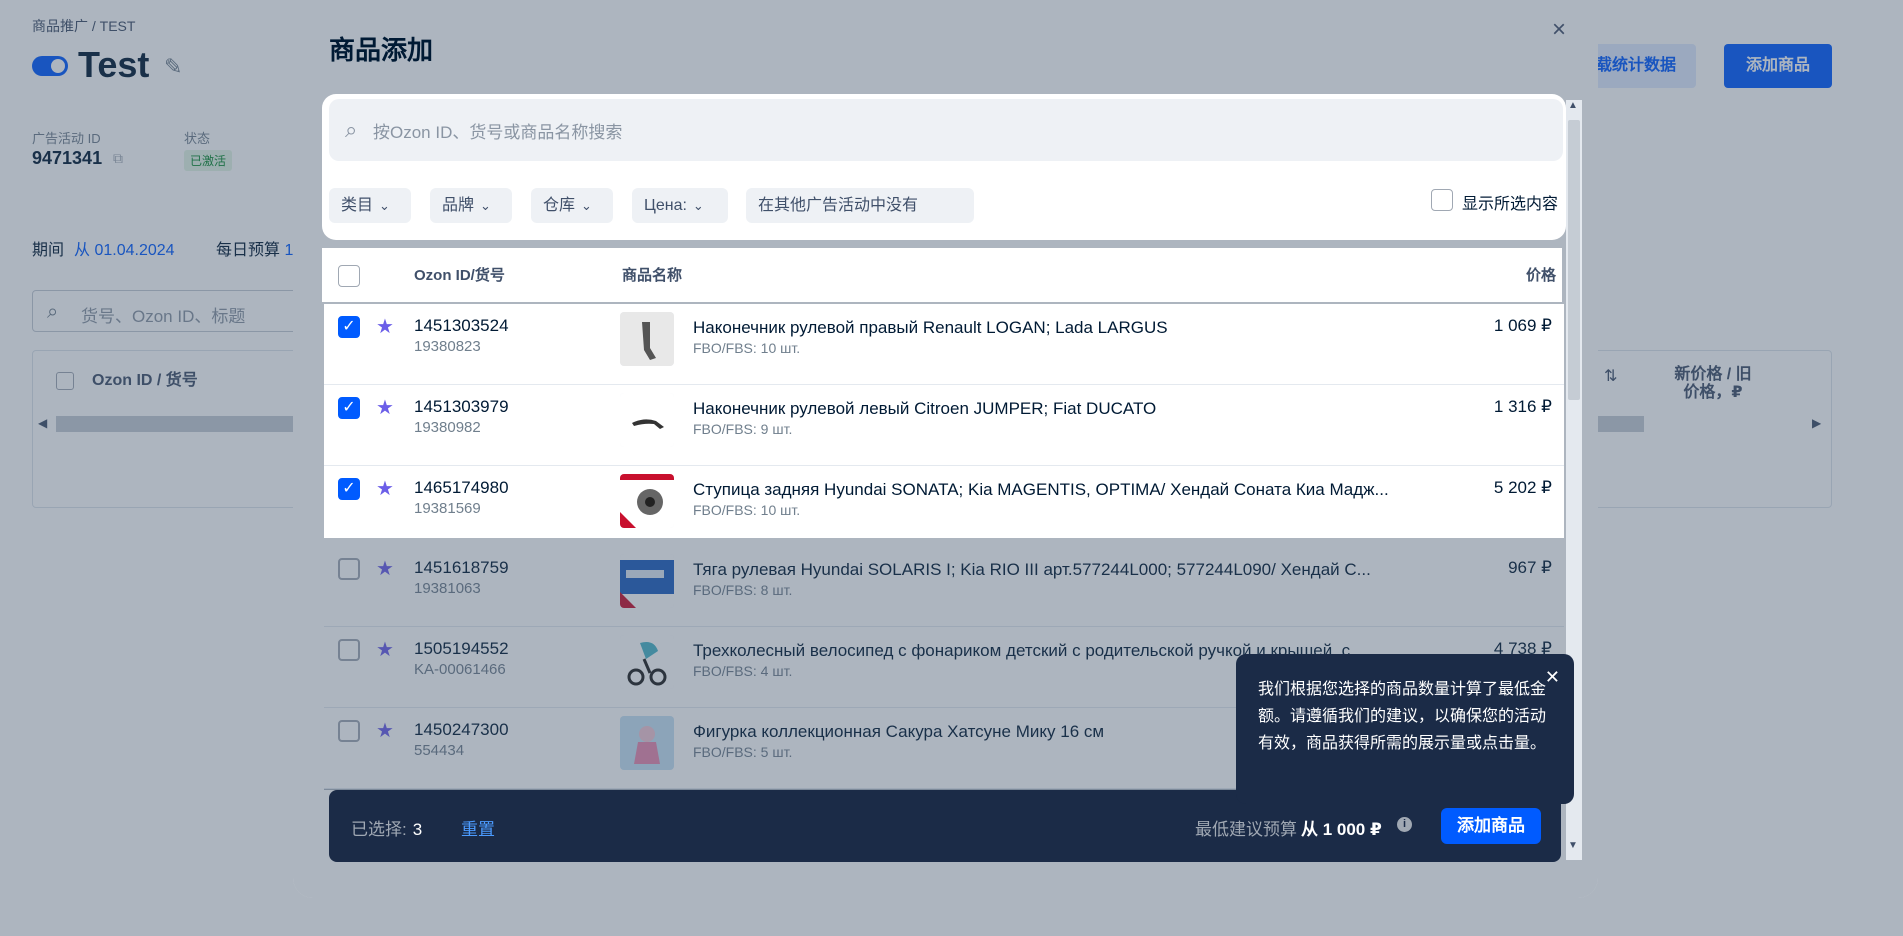 The width and height of the screenshot is (1903, 936). I want to click on modal-search-input: ⌕ 按Ozon ID、货号或商品名称搜索, so click(946, 130).